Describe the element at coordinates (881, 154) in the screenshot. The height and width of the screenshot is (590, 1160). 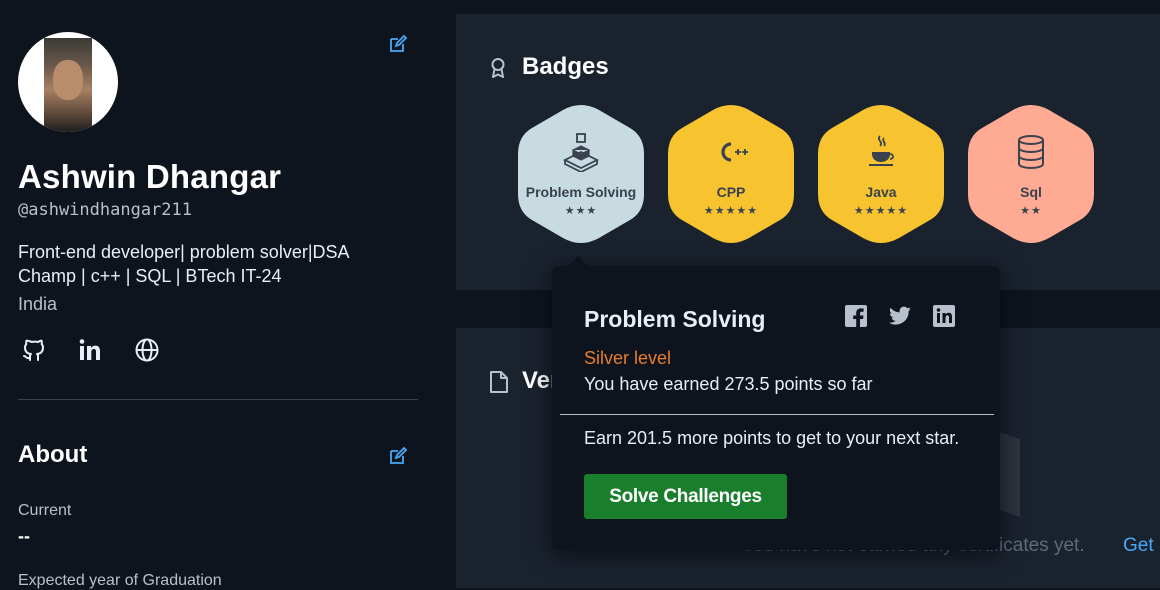
I see `java-cup-icon` at that location.